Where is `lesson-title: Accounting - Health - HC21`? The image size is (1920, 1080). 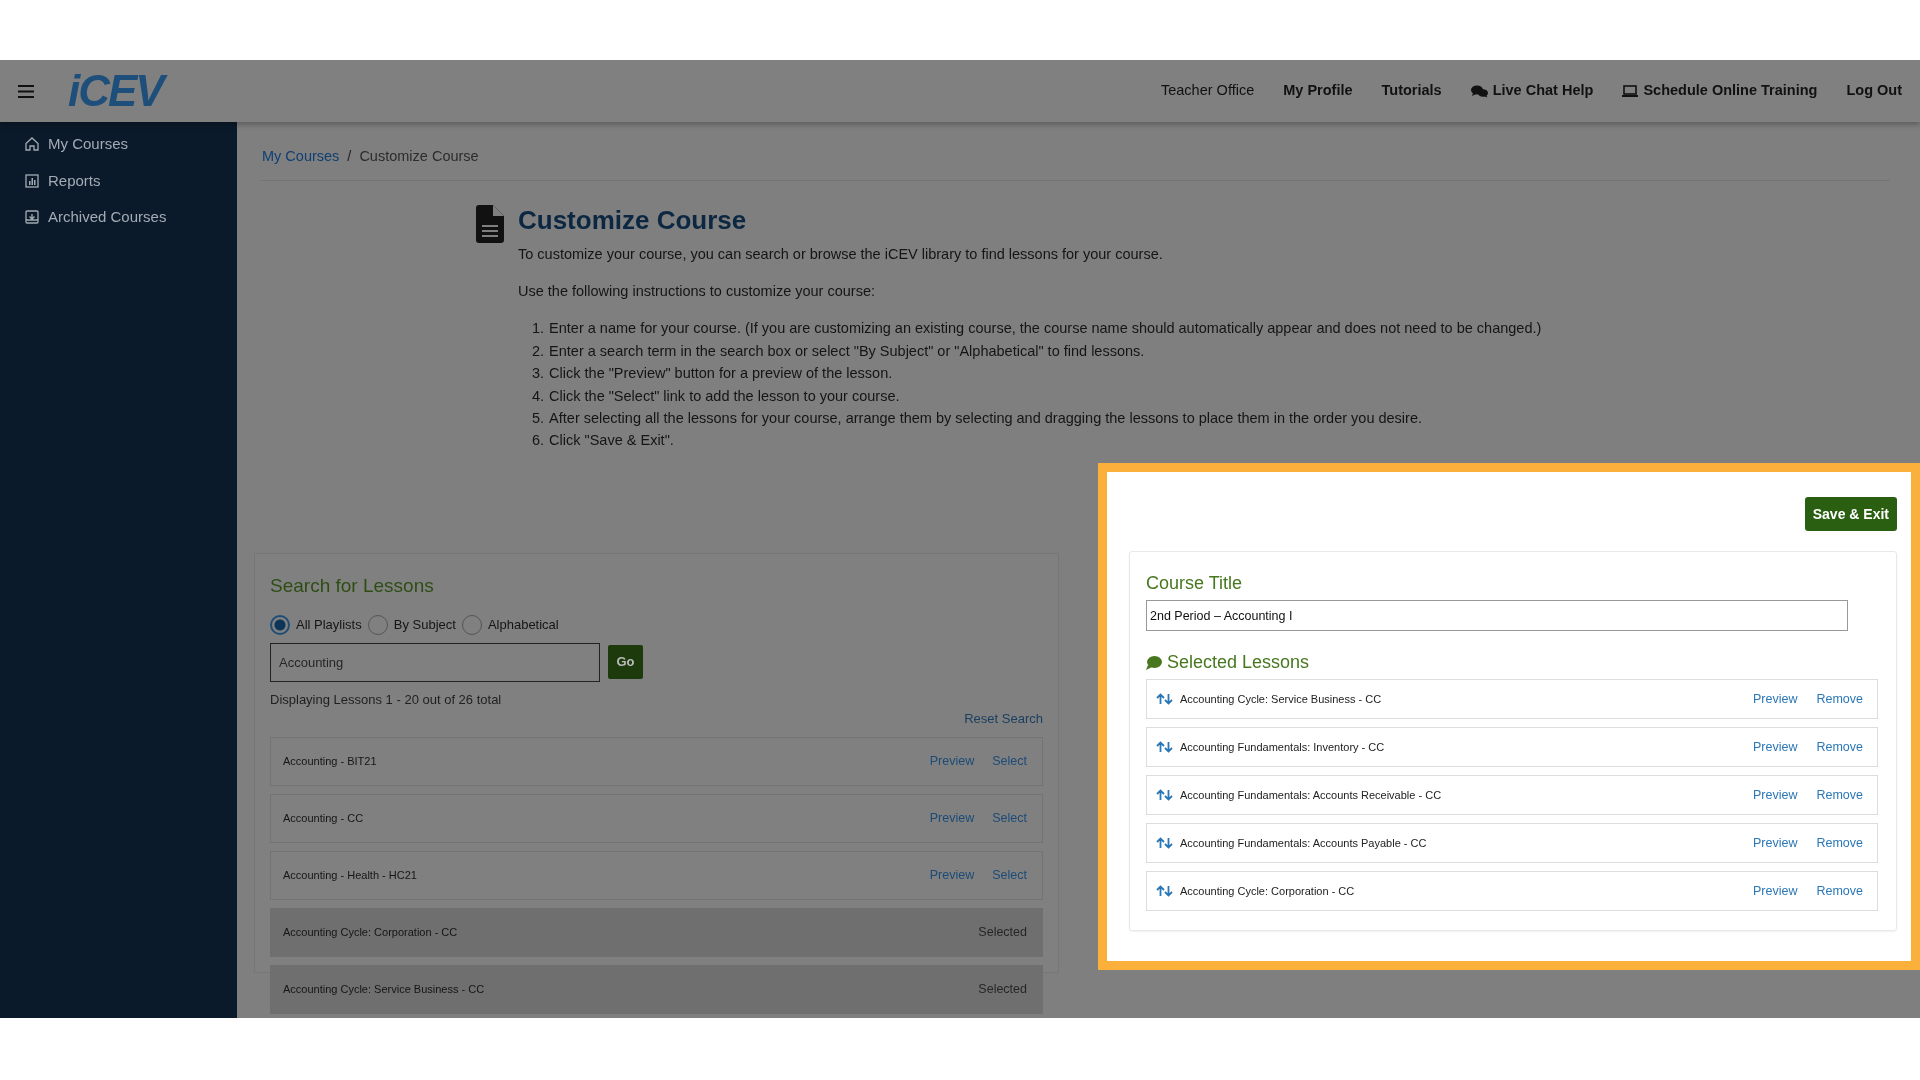 lesson-title: Accounting - Health - HC21 is located at coordinates (350, 875).